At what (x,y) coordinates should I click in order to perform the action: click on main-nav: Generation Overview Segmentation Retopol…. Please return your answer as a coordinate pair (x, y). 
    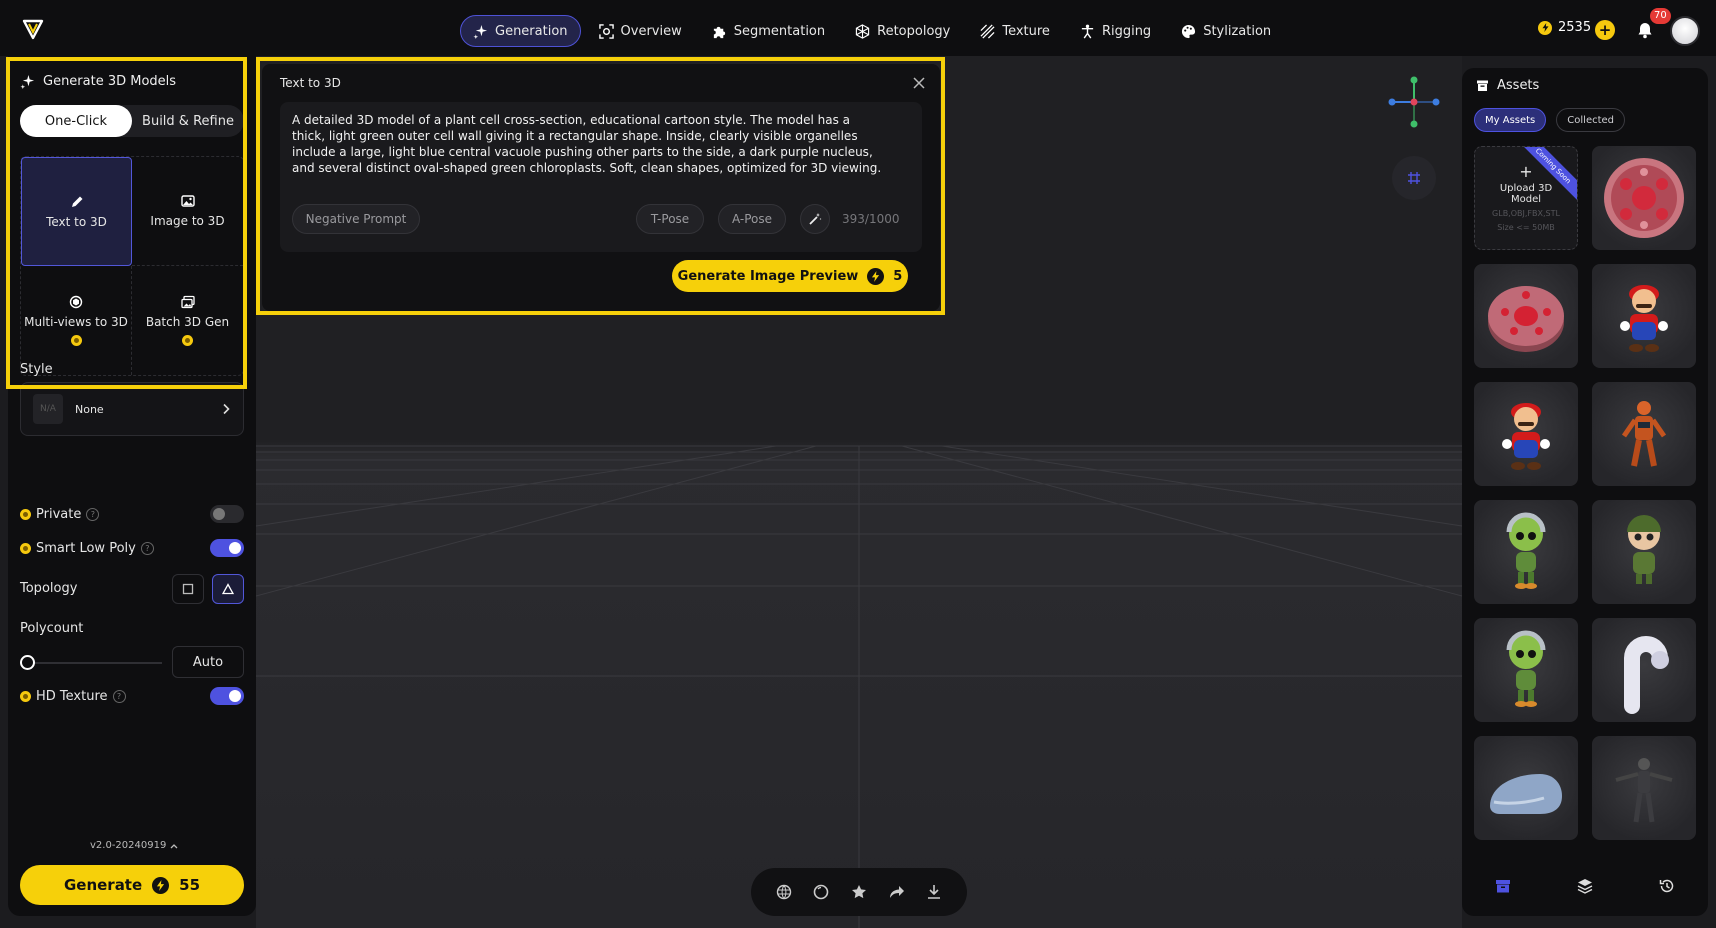
    Looking at the image, I should click on (871, 31).